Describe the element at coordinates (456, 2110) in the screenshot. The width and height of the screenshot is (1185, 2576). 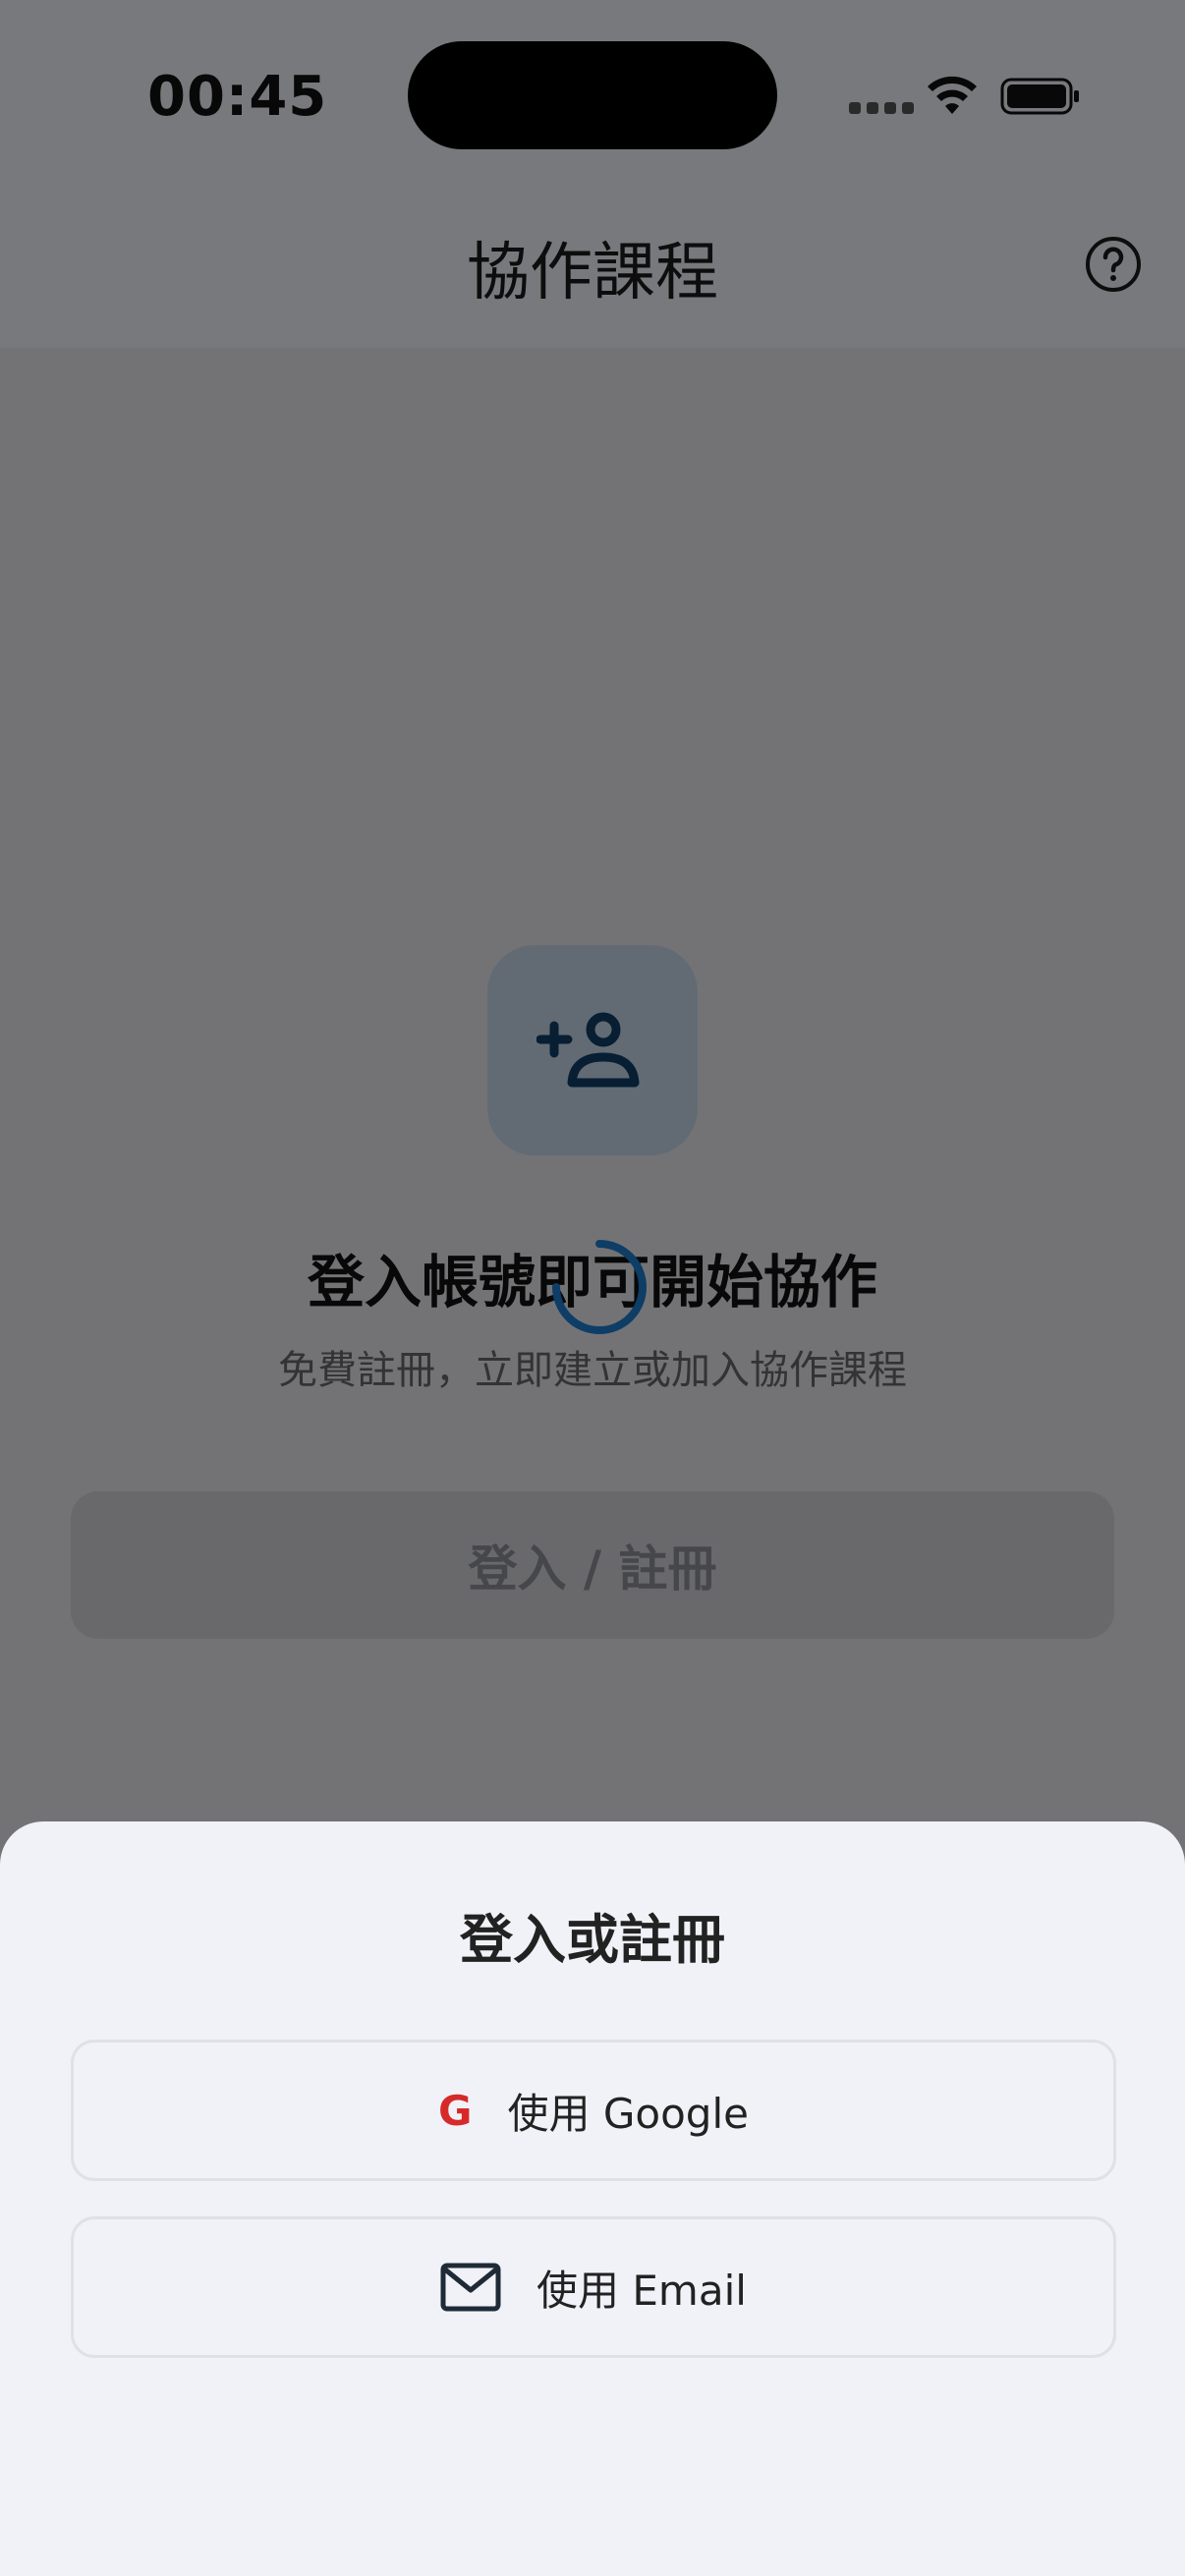
I see `google-icon: G` at that location.